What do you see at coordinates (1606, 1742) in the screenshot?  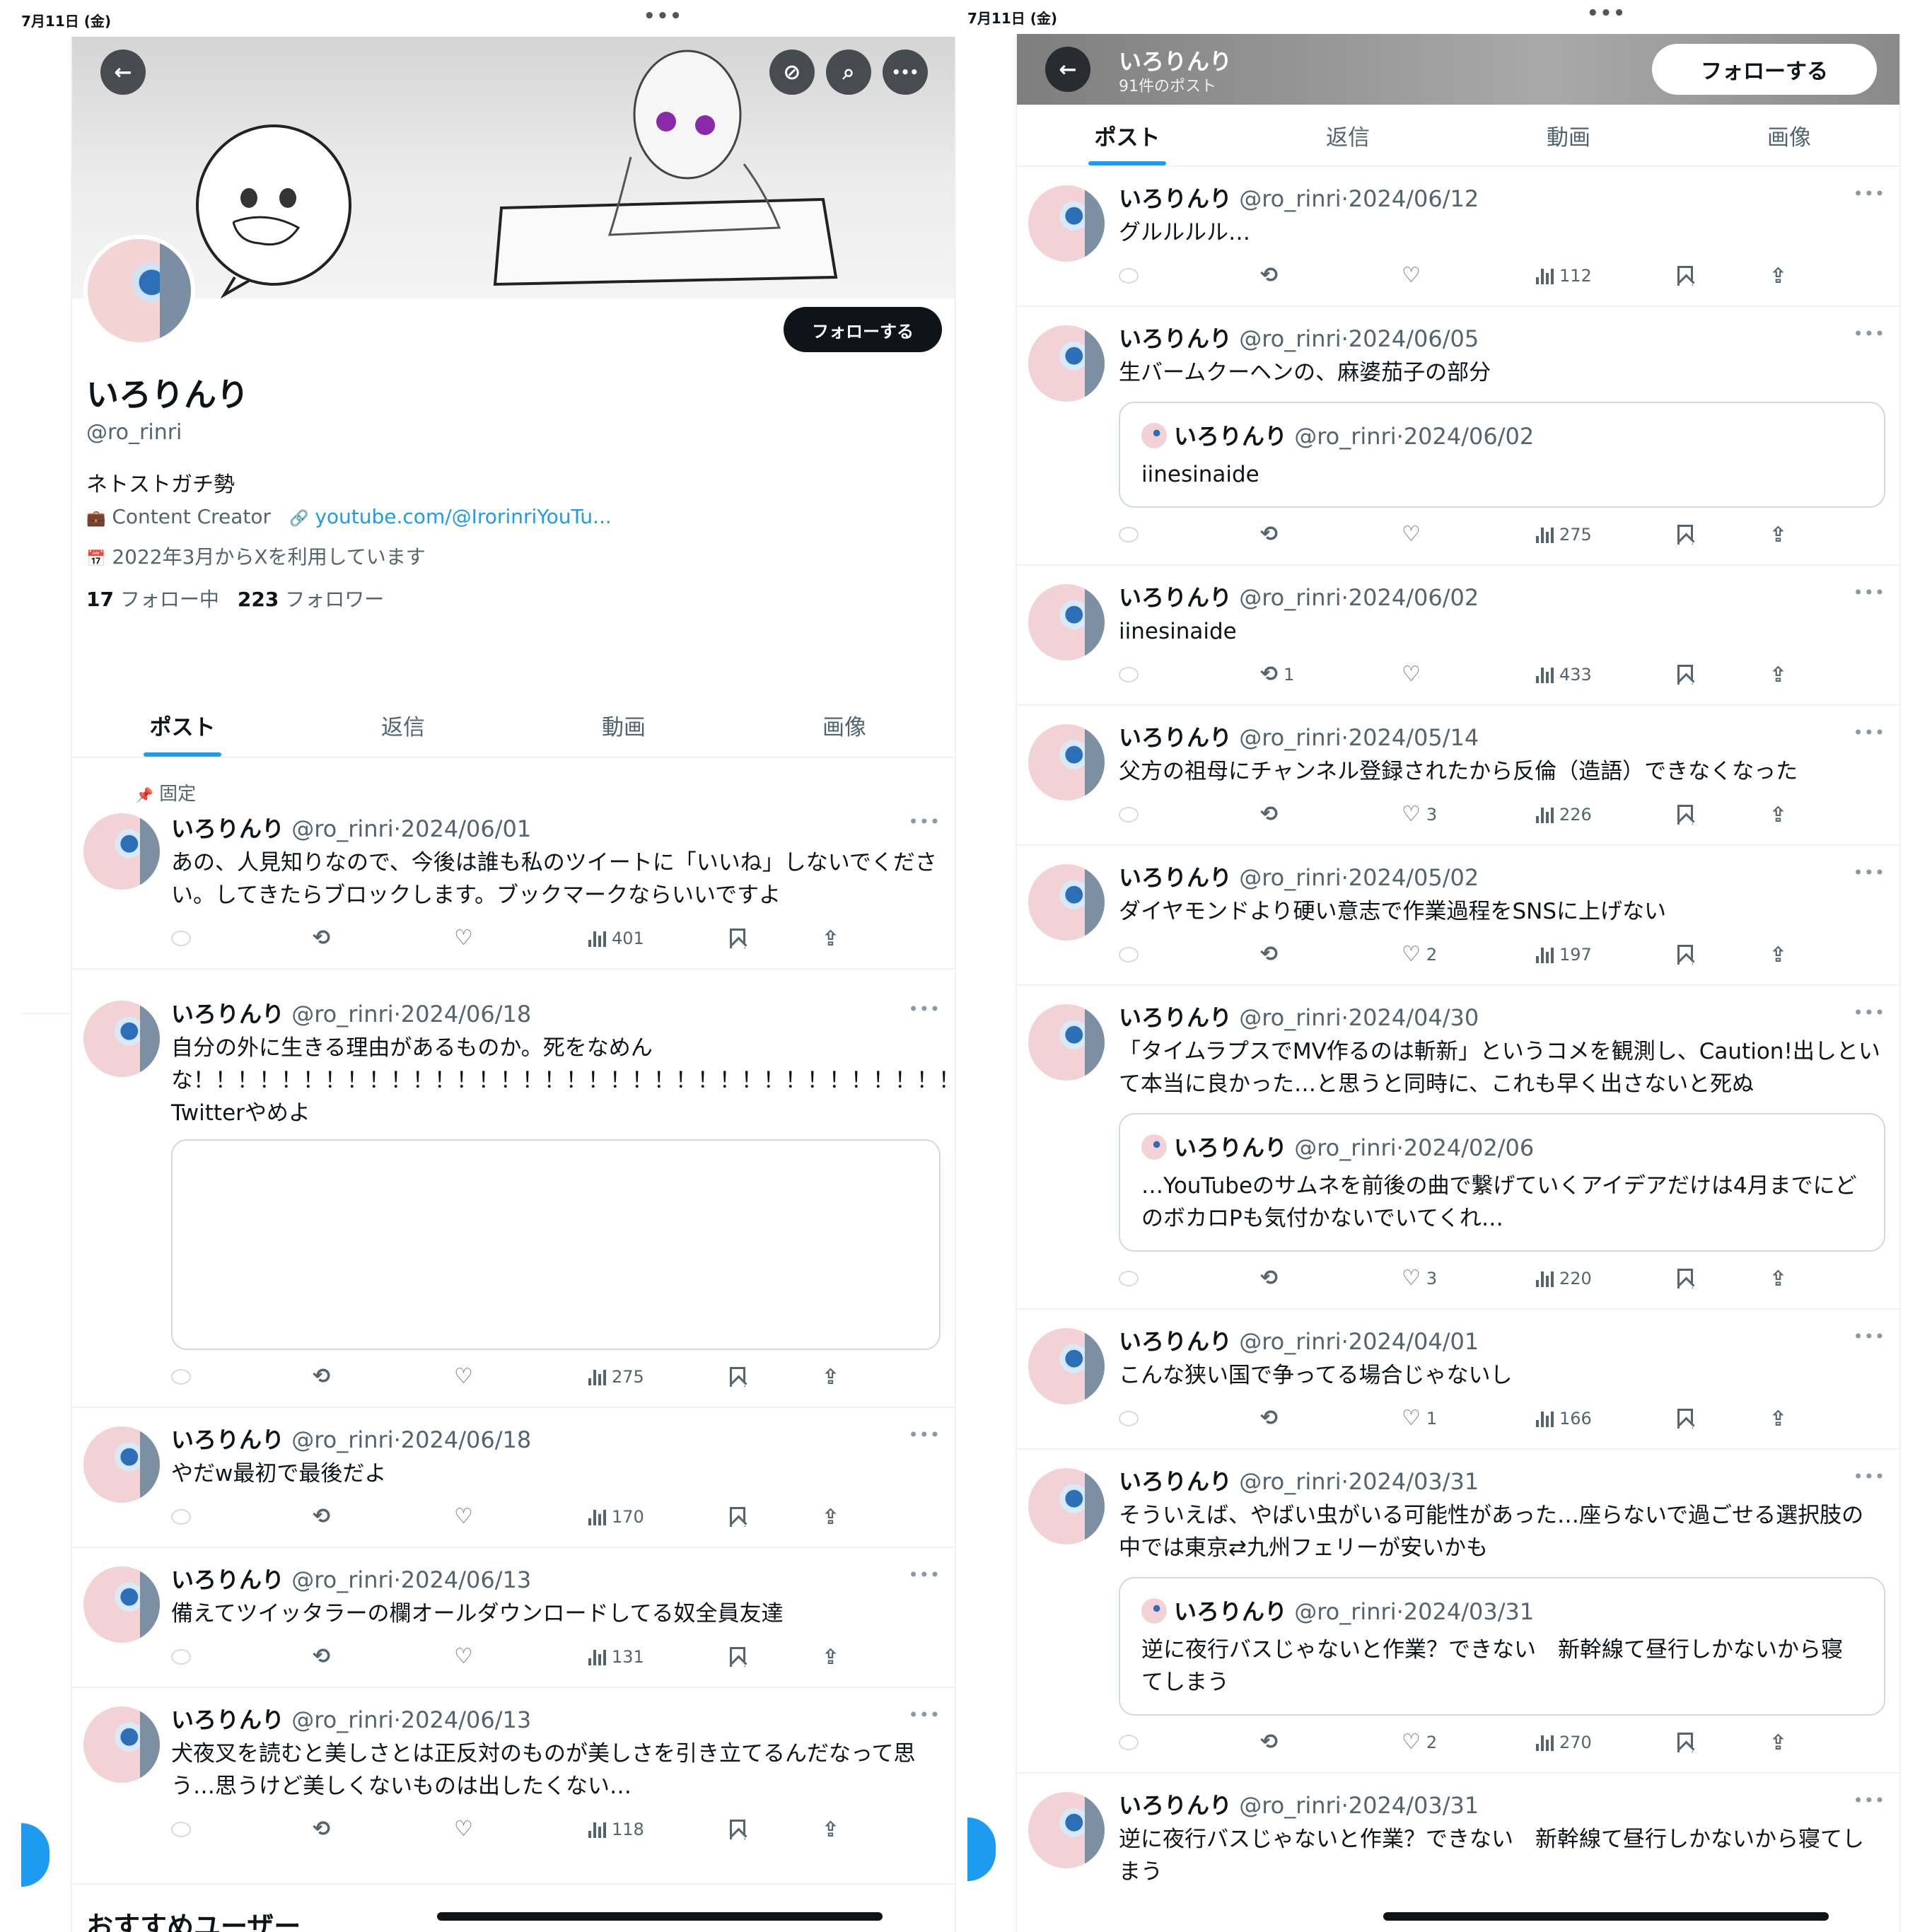 I see `views-button: 270` at bounding box center [1606, 1742].